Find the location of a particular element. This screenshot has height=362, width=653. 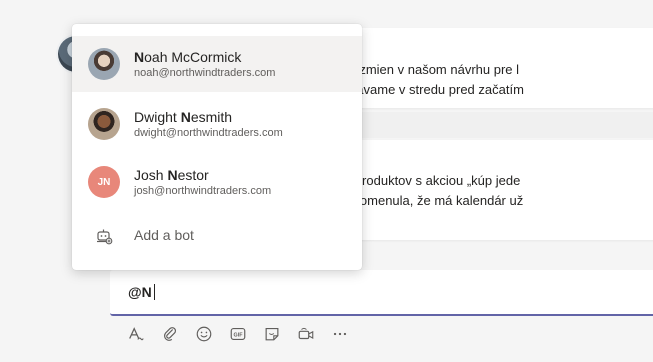

suggestion-text: Josh Nestor josh@northwindtraders.com is located at coordinates (202, 182).